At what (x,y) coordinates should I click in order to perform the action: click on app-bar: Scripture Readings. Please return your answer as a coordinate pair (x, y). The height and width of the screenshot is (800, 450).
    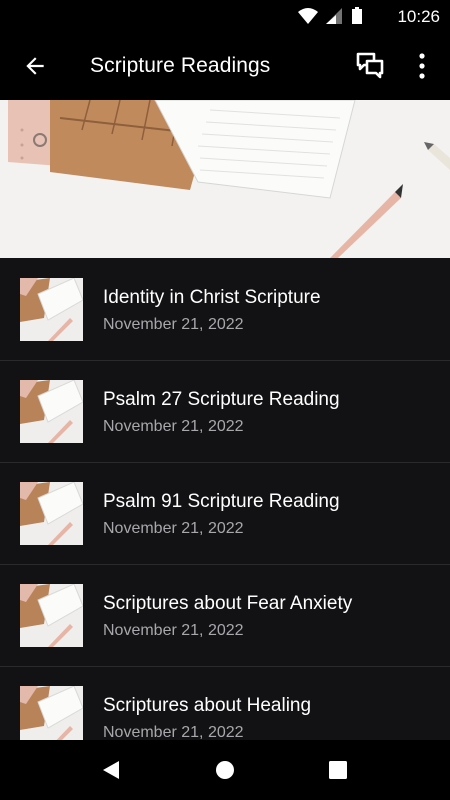
    Looking at the image, I should click on (225, 66).